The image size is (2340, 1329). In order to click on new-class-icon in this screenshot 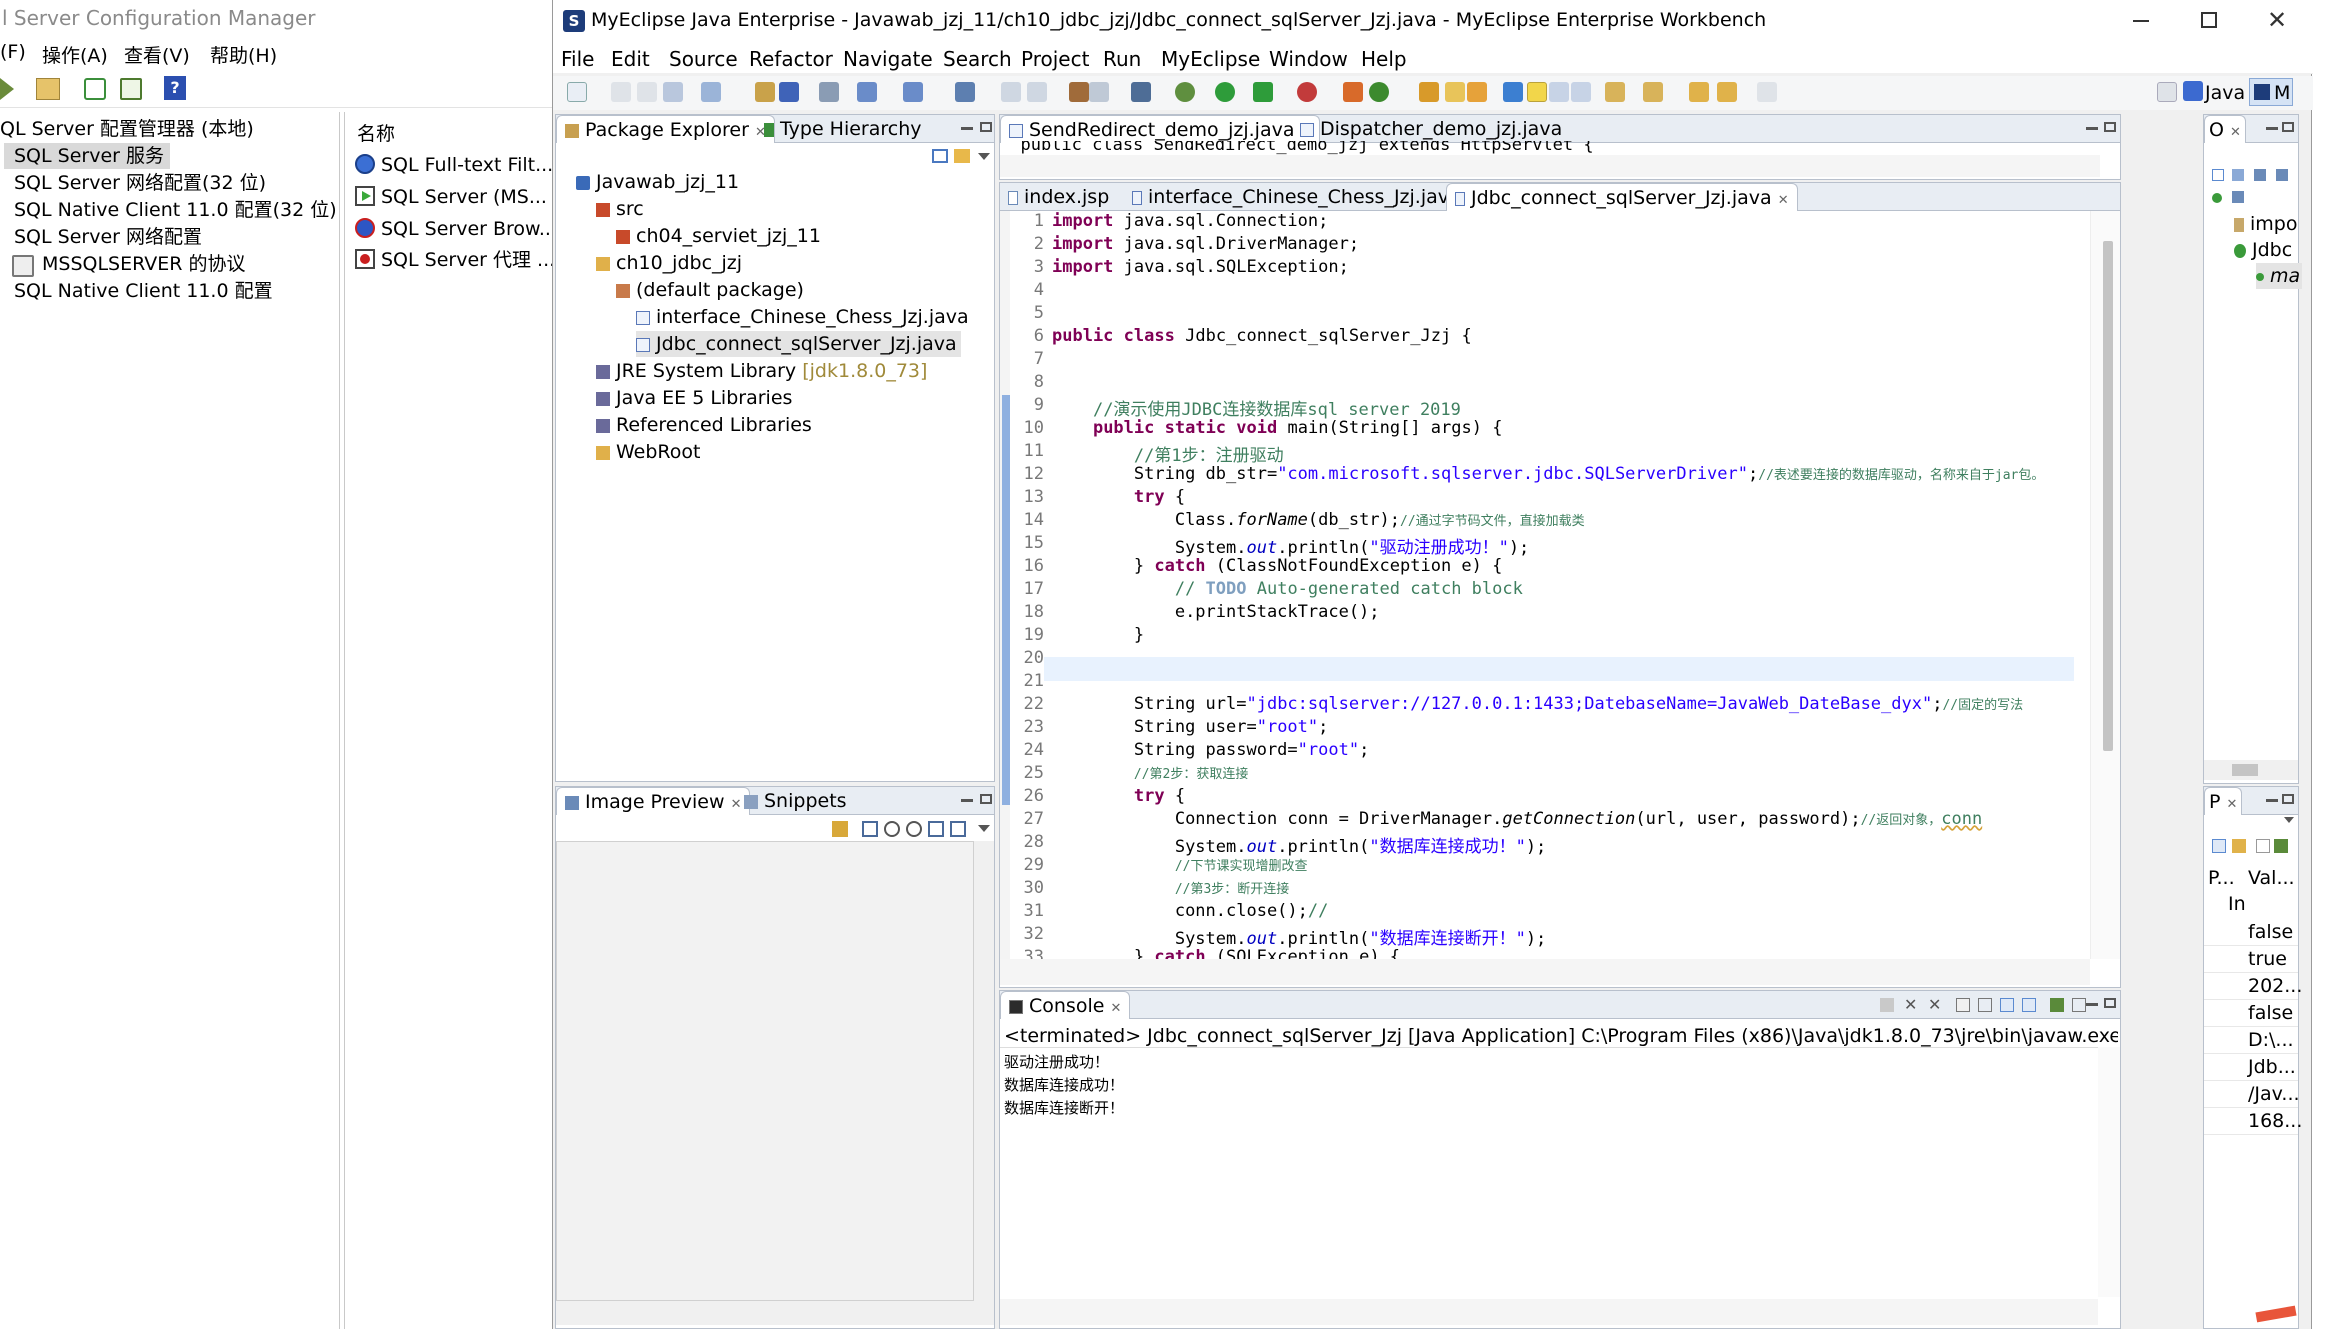, I will do `click(1379, 92)`.